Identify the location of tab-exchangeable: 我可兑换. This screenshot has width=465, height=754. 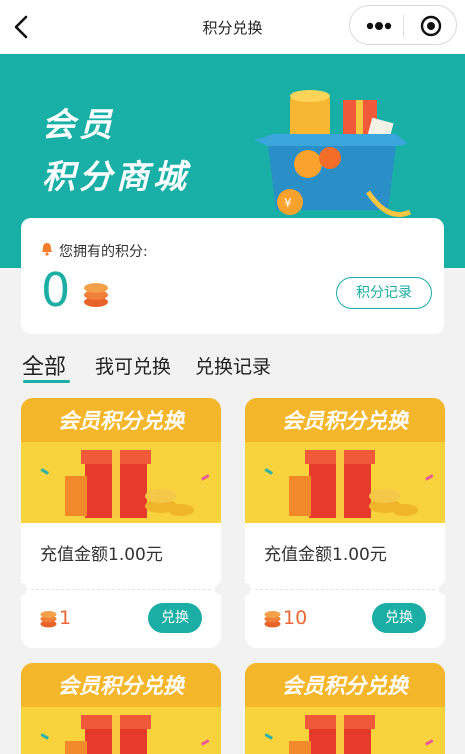
(133, 365).